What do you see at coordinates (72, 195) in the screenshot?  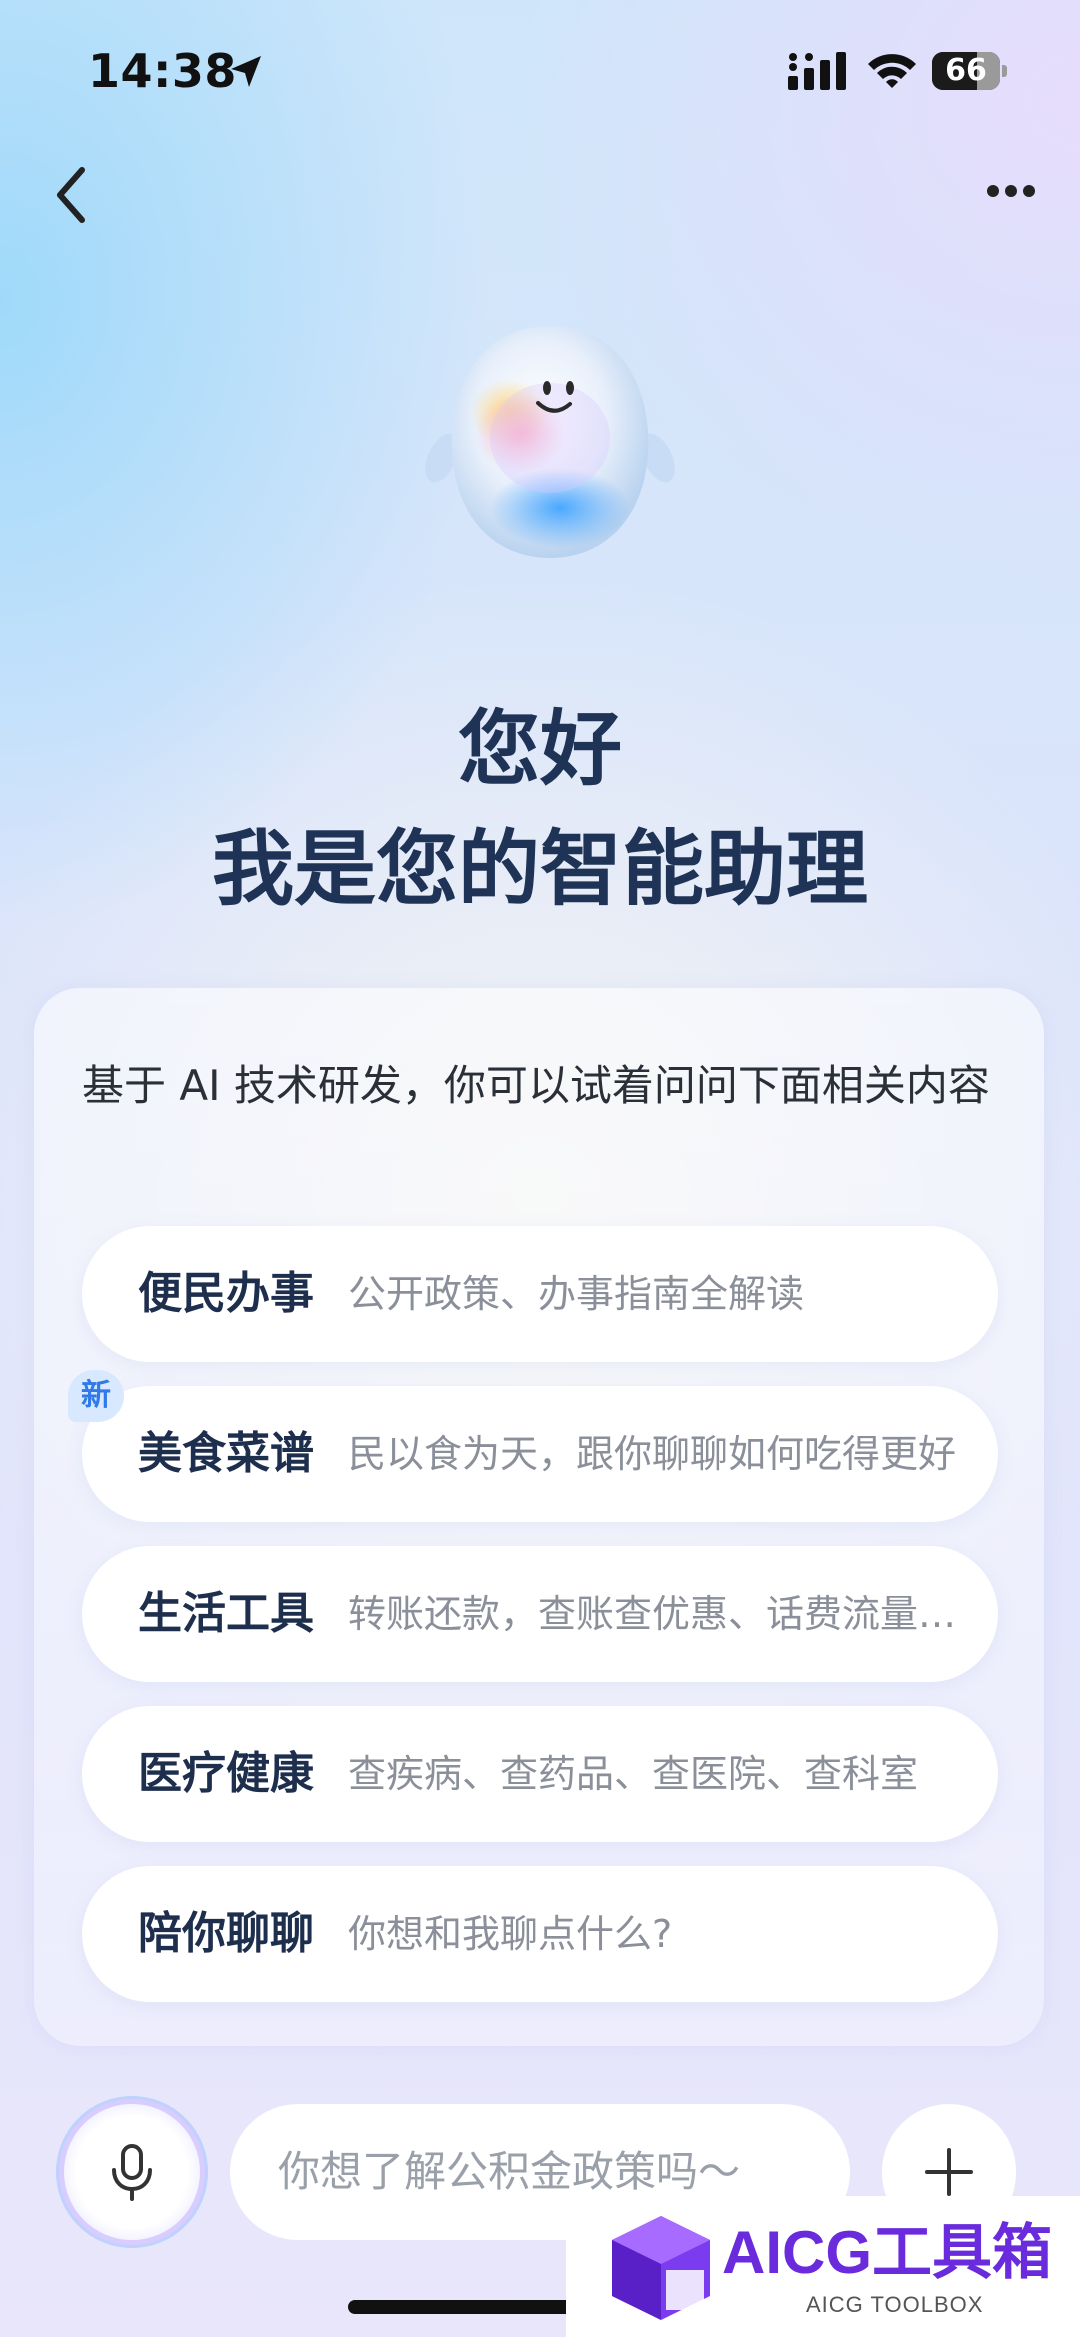 I see `back-chevron-icon` at bounding box center [72, 195].